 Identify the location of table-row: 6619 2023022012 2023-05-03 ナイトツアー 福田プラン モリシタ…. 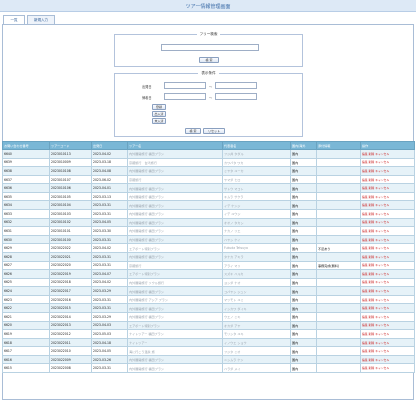
(208, 334).